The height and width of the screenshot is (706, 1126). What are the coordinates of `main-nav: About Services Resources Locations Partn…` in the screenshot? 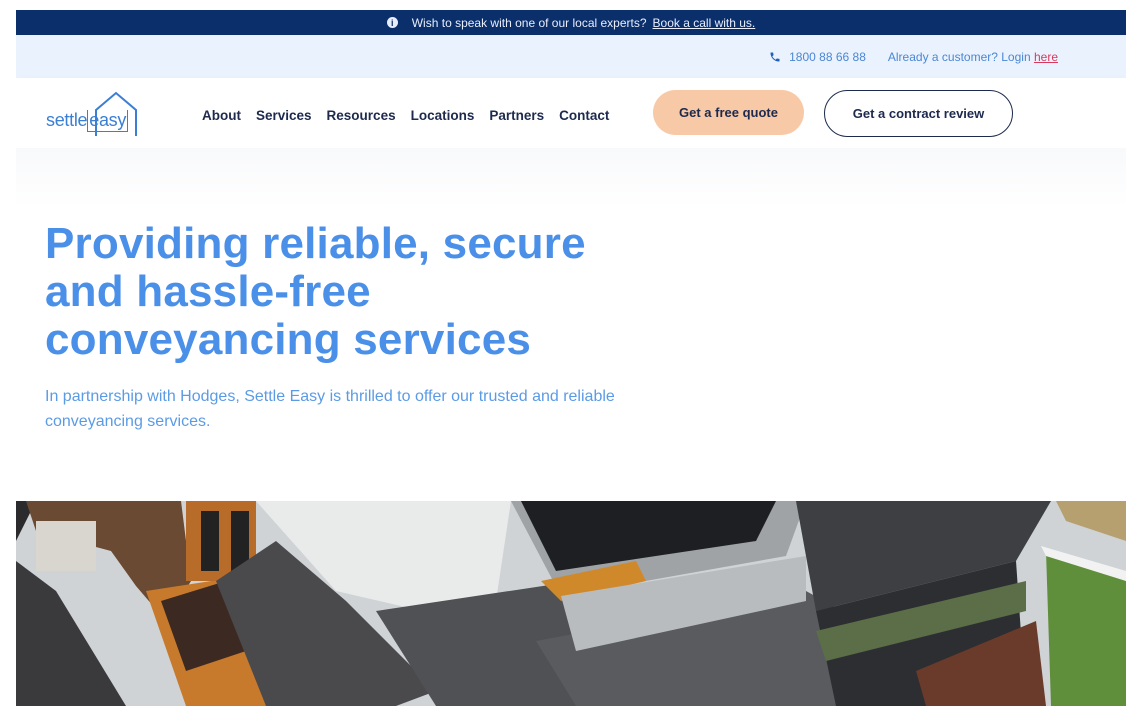 It's located at (405, 115).